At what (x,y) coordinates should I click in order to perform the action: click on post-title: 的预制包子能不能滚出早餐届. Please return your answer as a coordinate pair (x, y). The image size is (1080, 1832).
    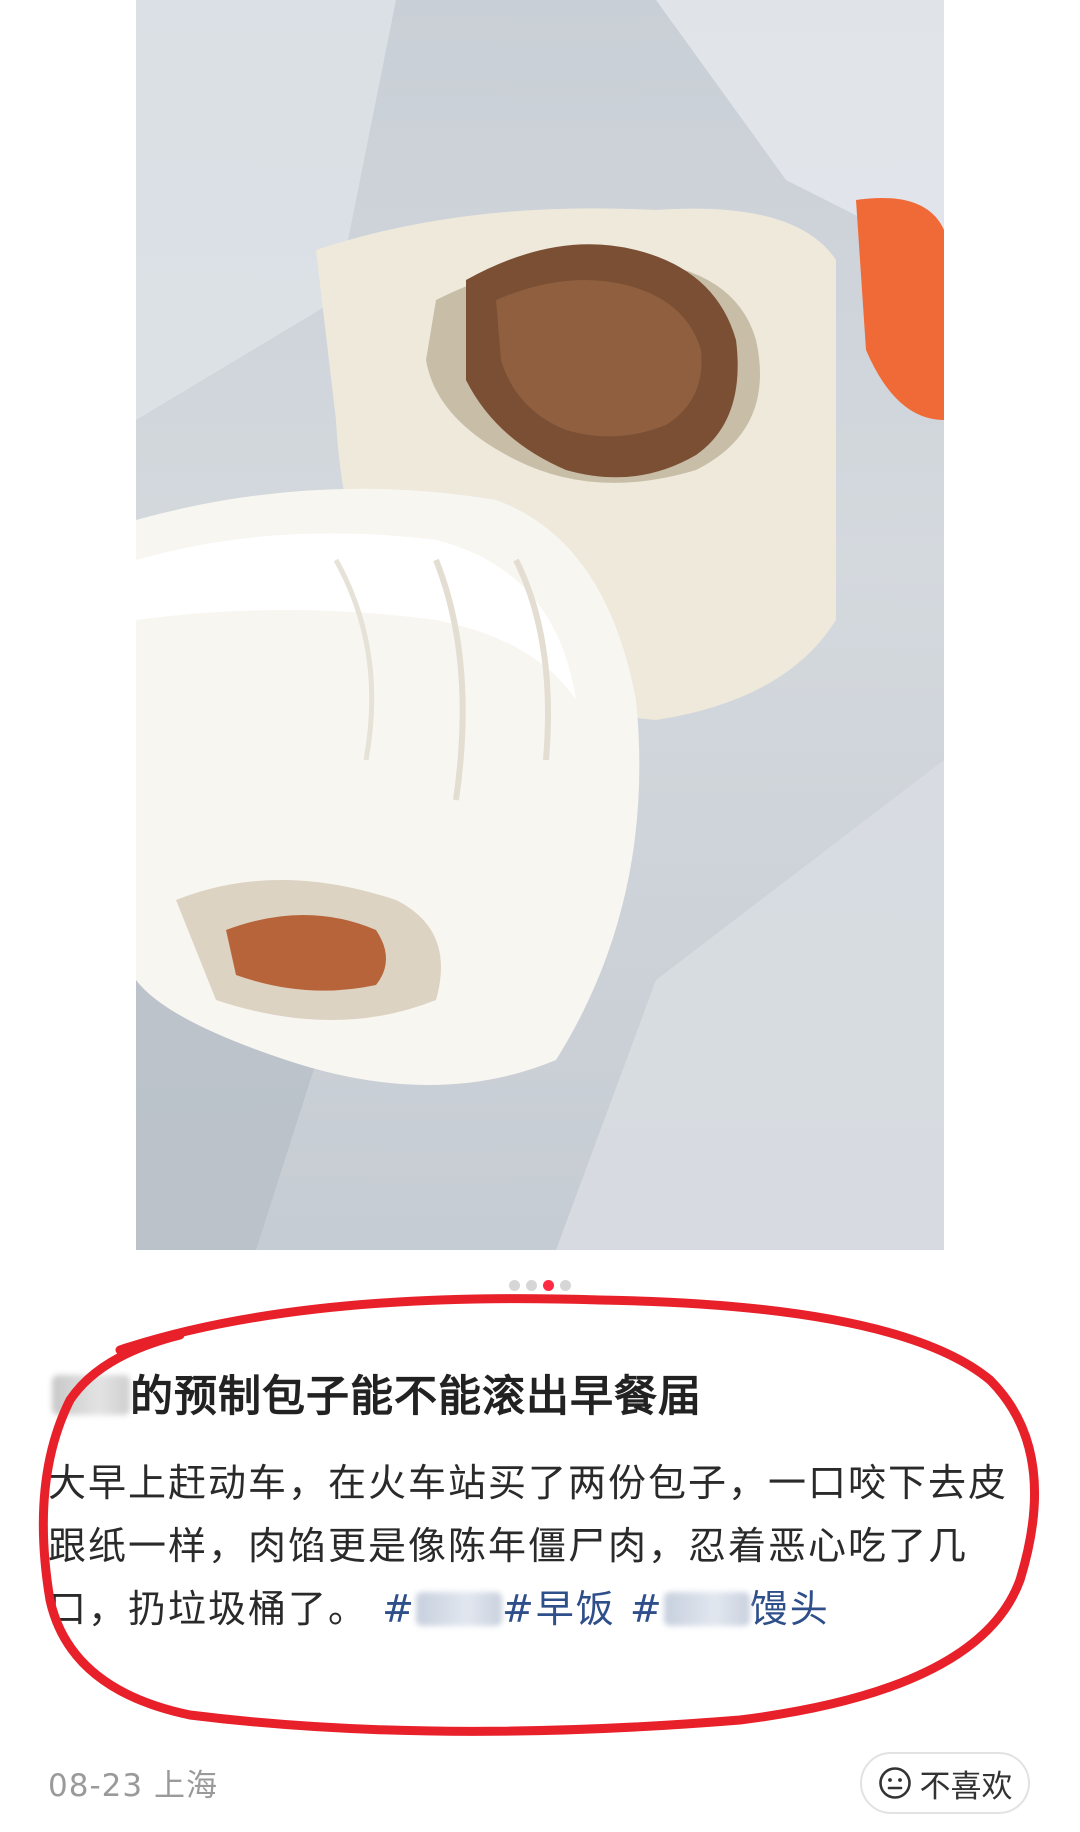
    Looking at the image, I should click on (552, 1393).